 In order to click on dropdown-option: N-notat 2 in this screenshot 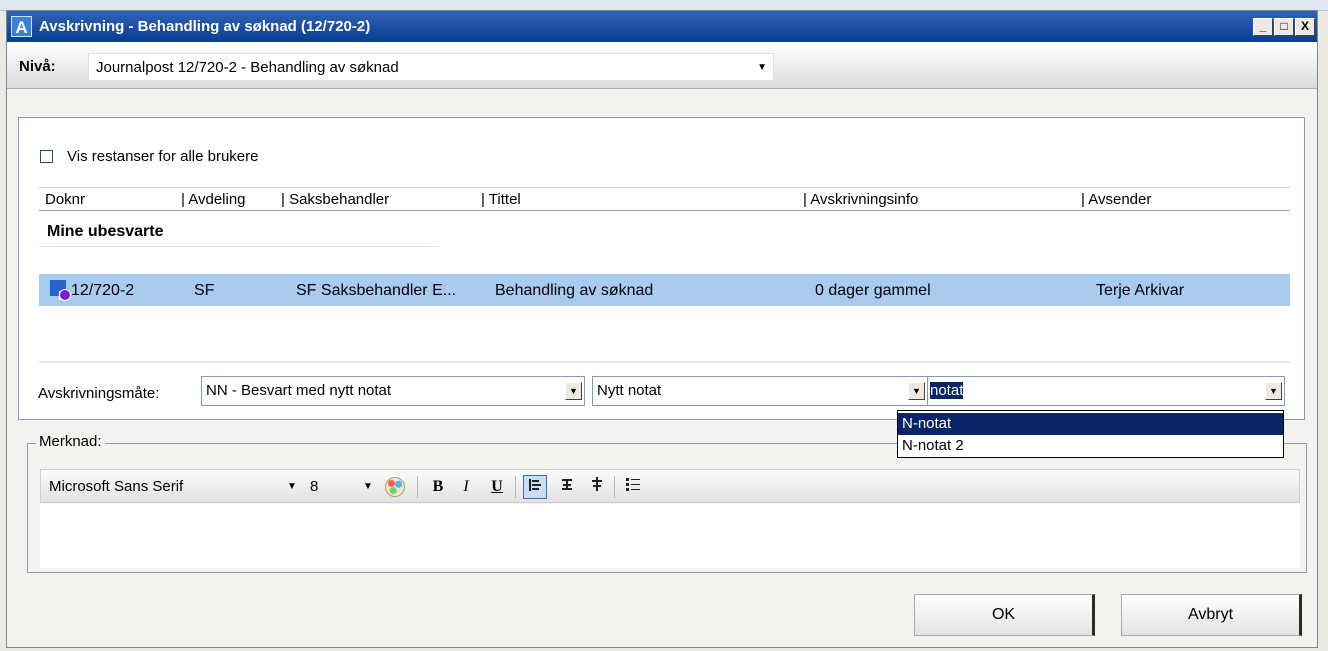, I will do `click(1090, 446)`.